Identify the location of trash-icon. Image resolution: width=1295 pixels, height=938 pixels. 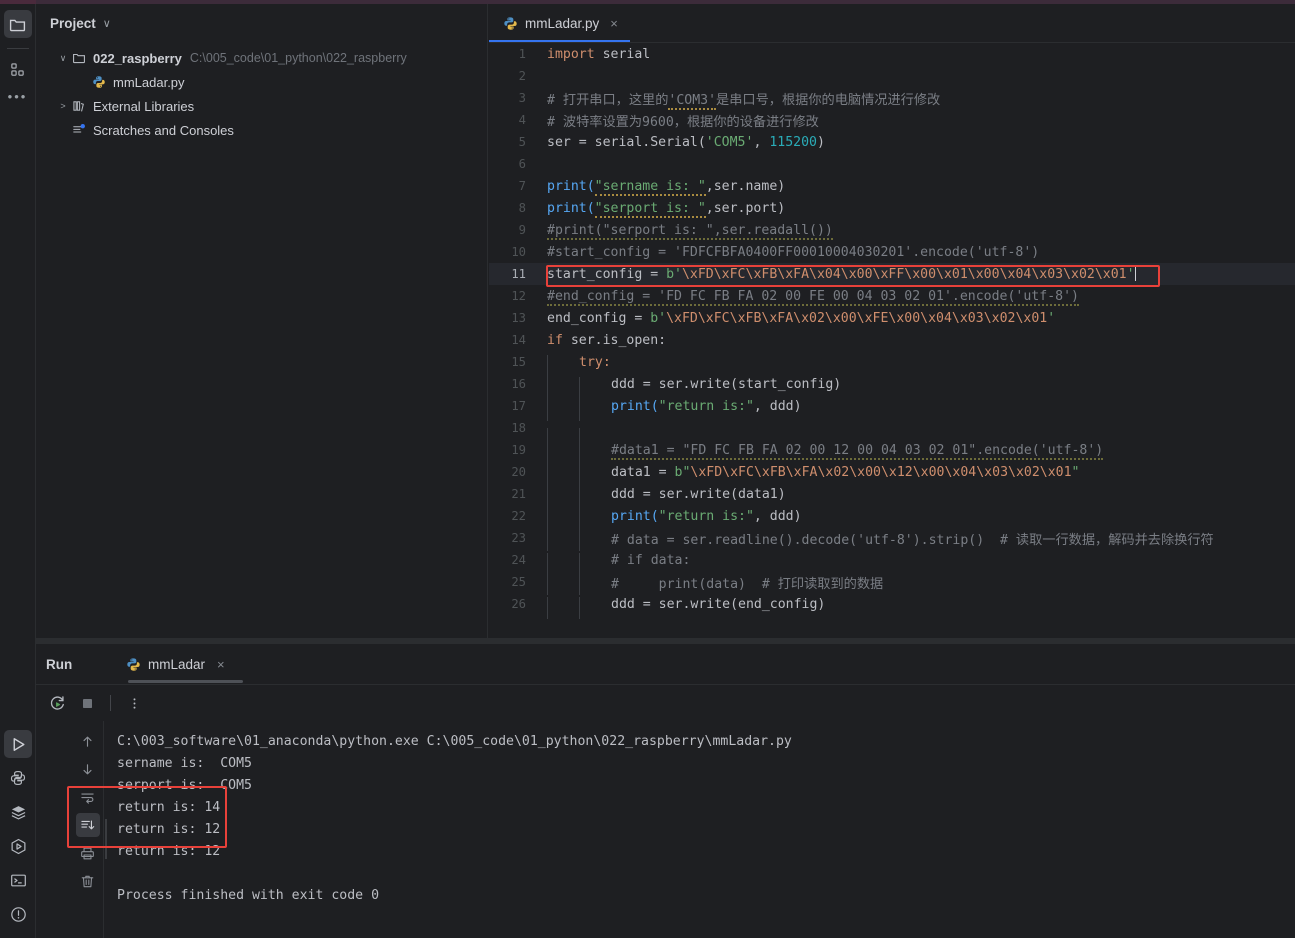
(87, 881).